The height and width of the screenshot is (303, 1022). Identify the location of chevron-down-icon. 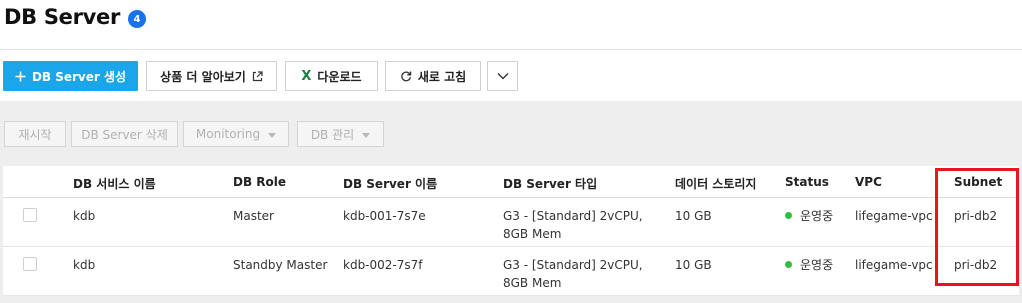
(503, 76).